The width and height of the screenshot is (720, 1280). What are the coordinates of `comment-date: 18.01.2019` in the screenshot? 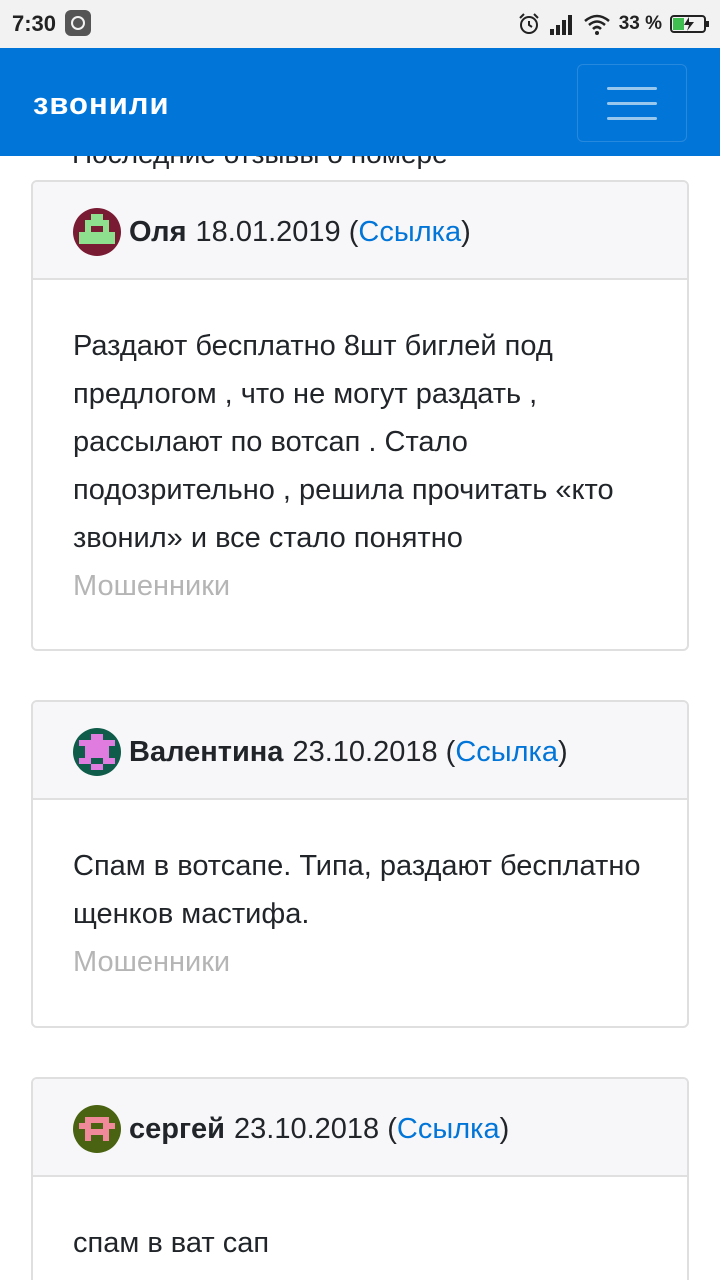 It's located at (268, 231).